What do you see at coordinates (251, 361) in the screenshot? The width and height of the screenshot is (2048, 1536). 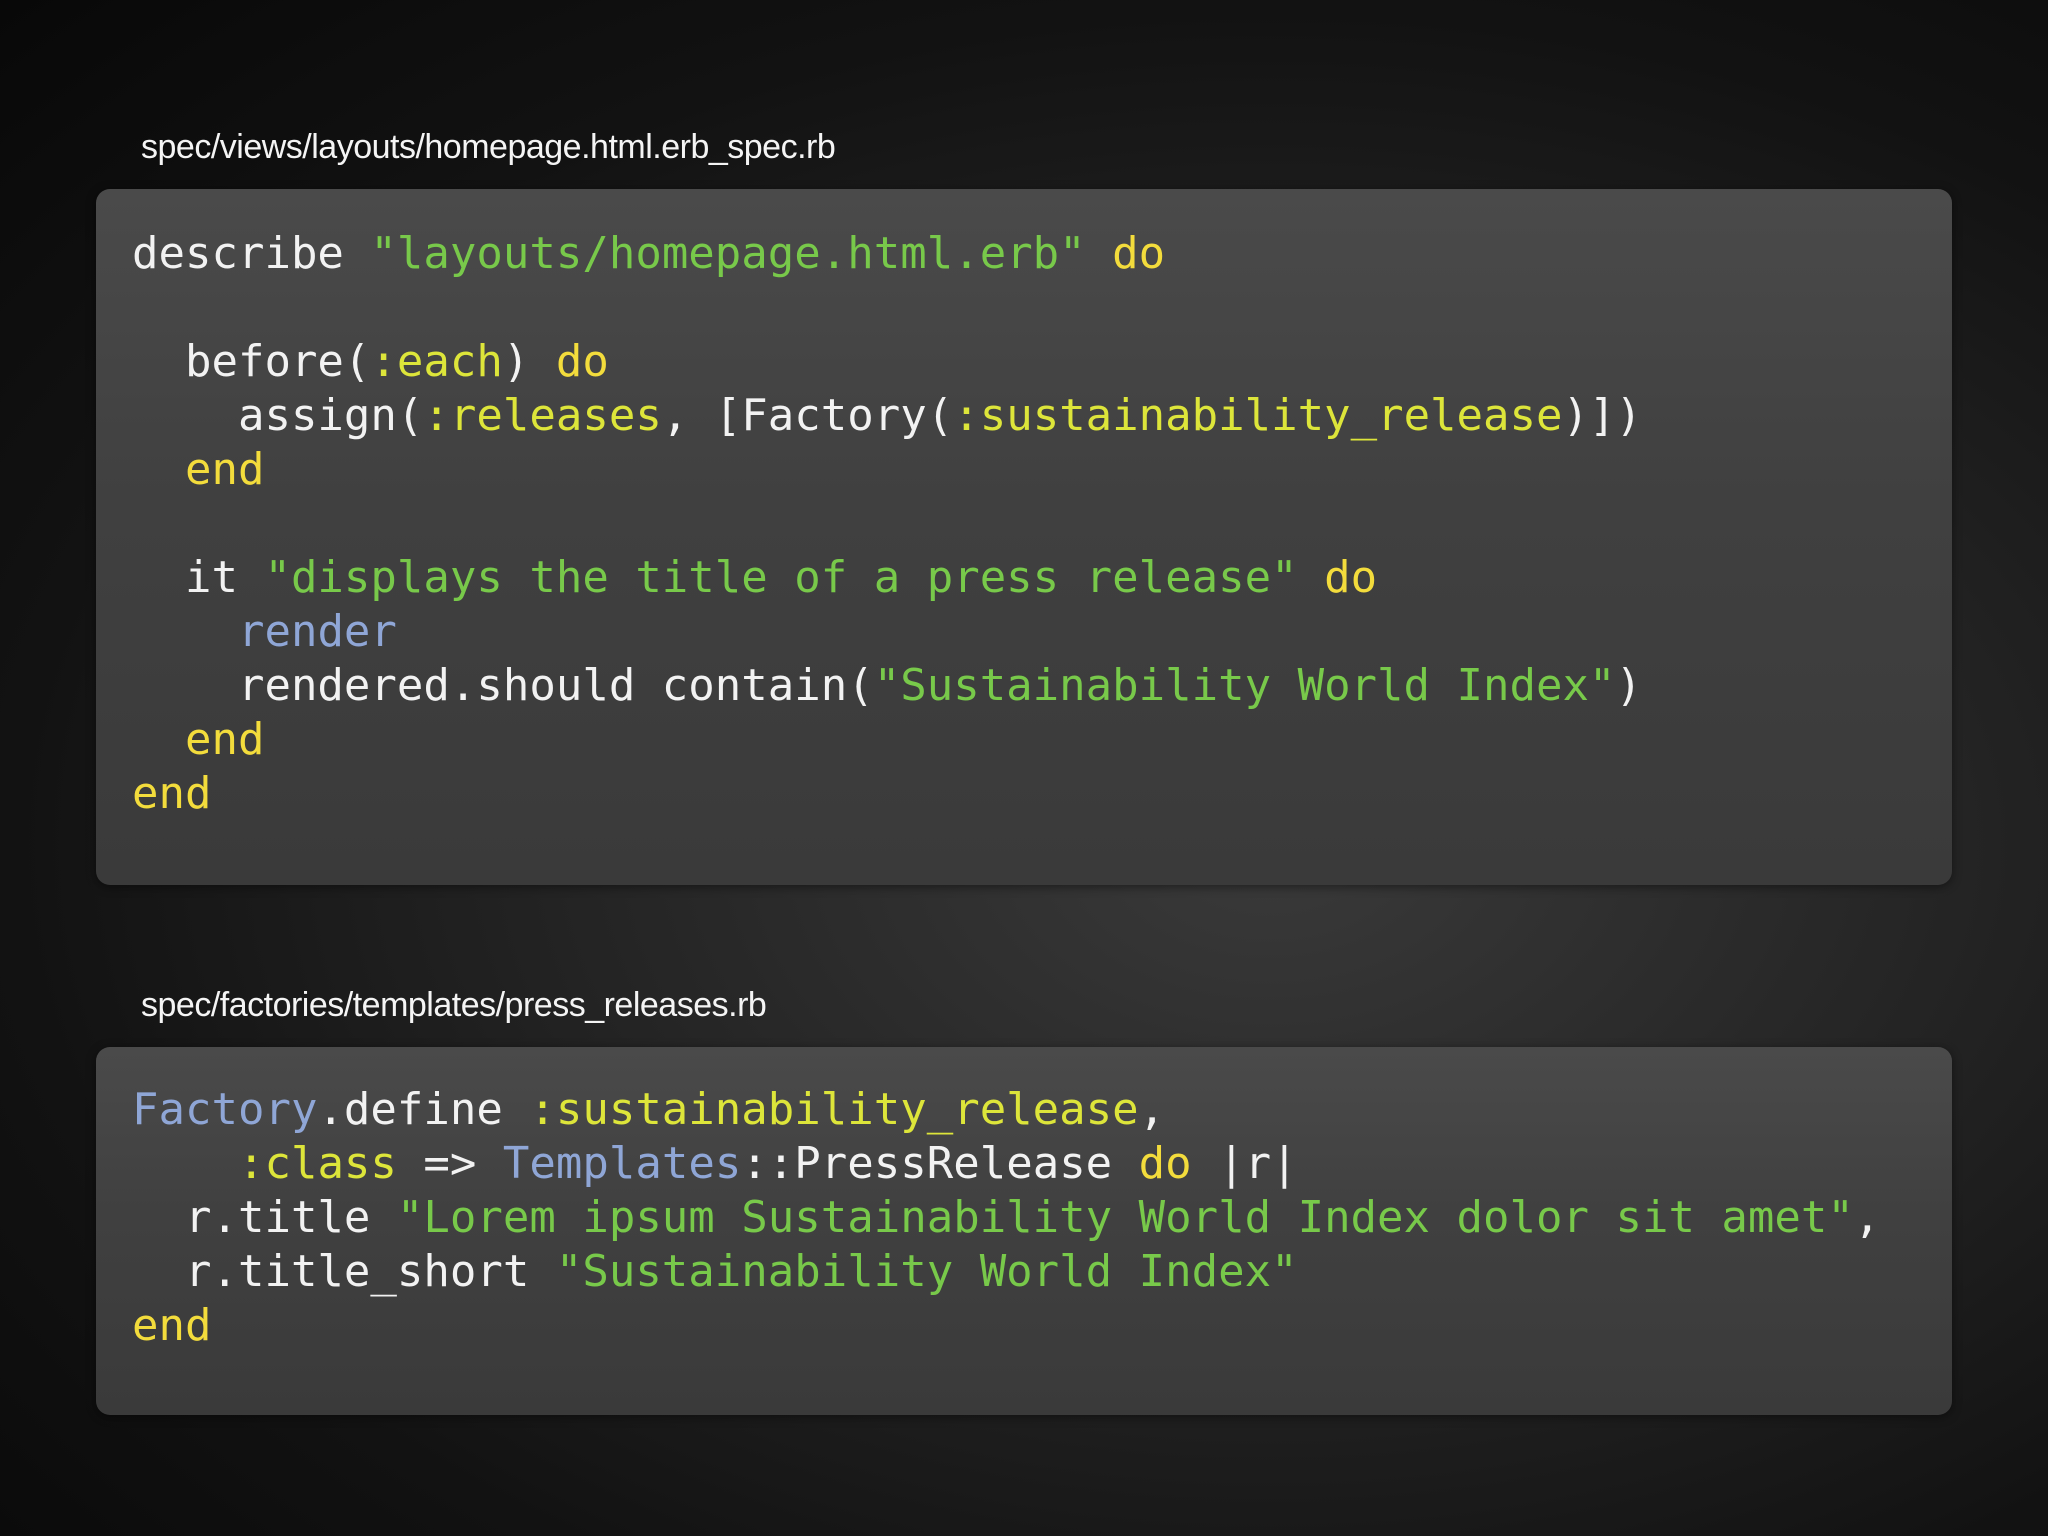 I see `code-token-text: before(` at bounding box center [251, 361].